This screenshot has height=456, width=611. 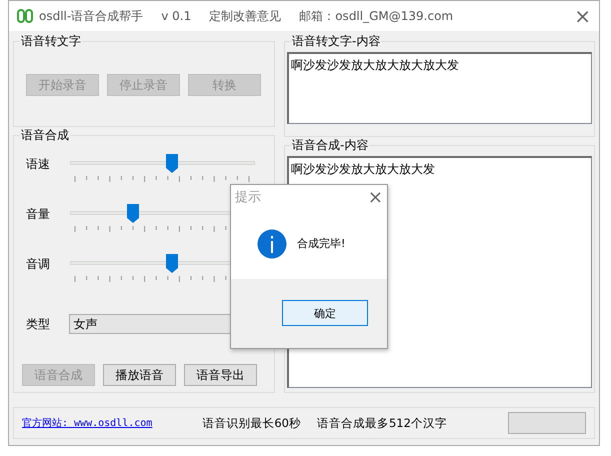 I want to click on info-icon, so click(x=272, y=243).